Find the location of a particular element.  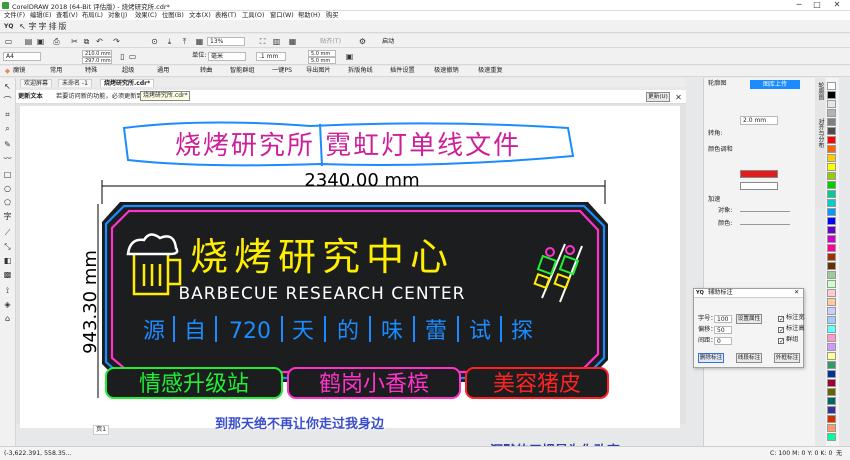

duplicate-x-input: 5.0 mm is located at coordinates (322, 53).